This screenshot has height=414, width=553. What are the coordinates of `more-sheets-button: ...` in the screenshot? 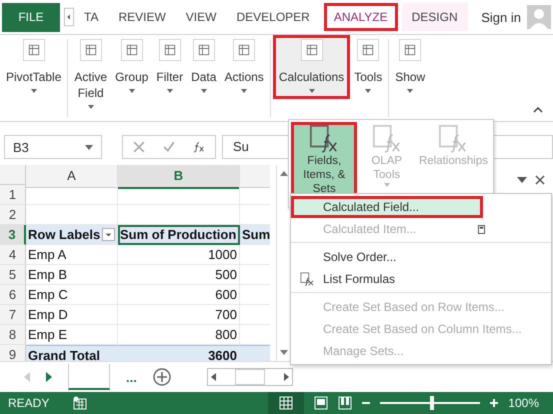 It's located at (131, 377).